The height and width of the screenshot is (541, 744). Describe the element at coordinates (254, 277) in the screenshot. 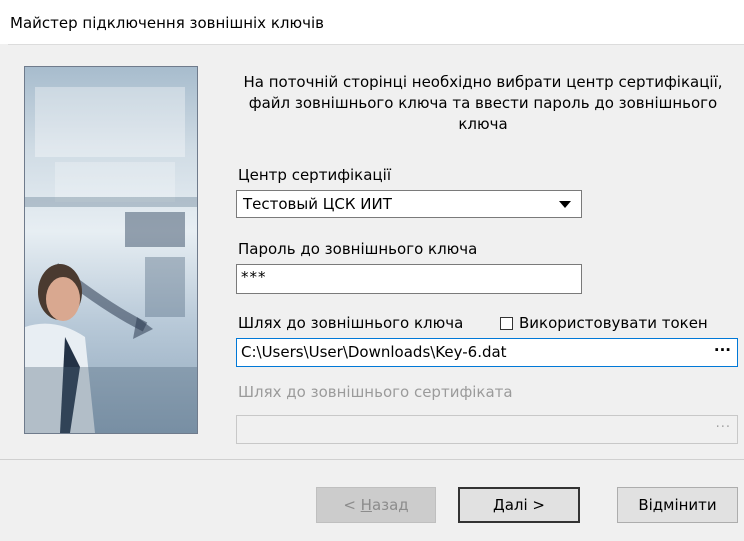

I see `password-value: ***` at that location.